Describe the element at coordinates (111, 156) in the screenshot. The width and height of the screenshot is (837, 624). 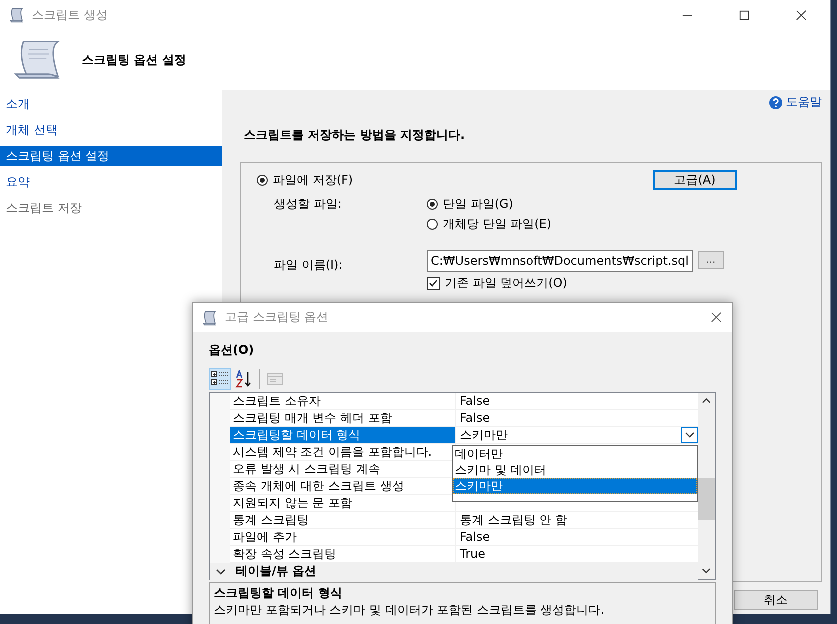
I see `sidebar-item: 스크립팅 옵션 설정` at that location.